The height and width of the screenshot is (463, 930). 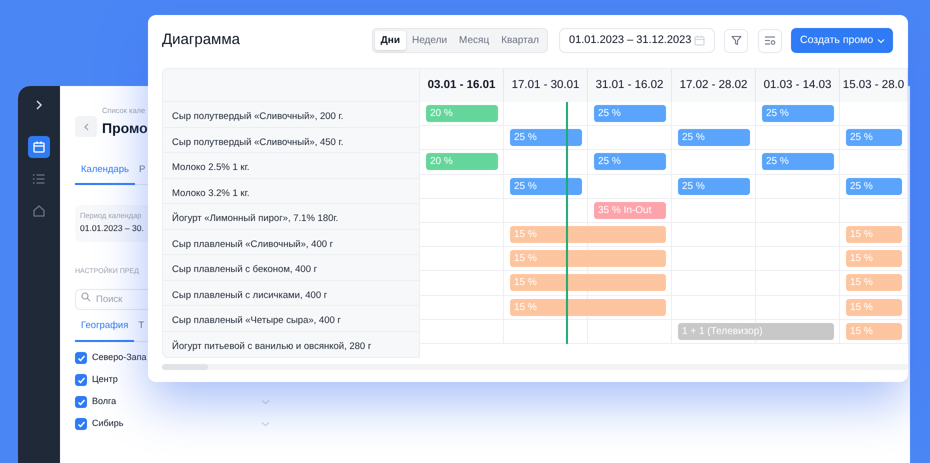 I want to click on row-label: Йогурт «Лимонный пирог», 7.1% 180г., so click(x=255, y=219).